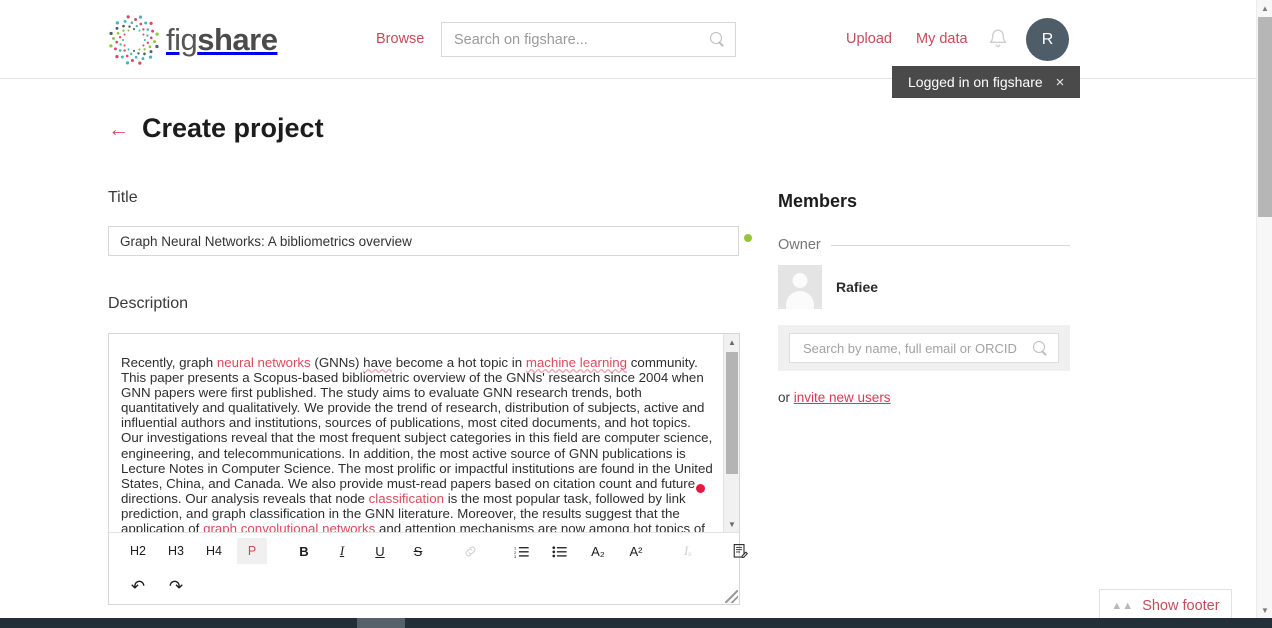  Describe the element at coordinates (950, 245) in the screenshot. I see `divider` at that location.